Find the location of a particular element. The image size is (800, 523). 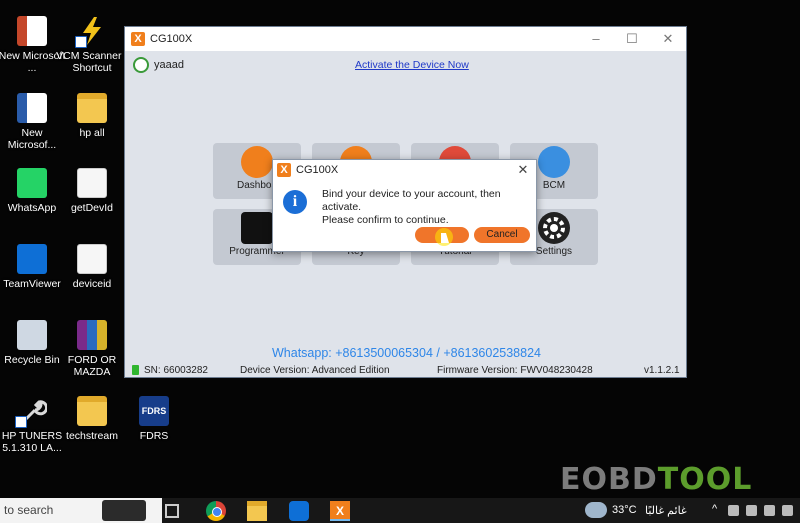

volume-icon is located at coordinates (751, 510).